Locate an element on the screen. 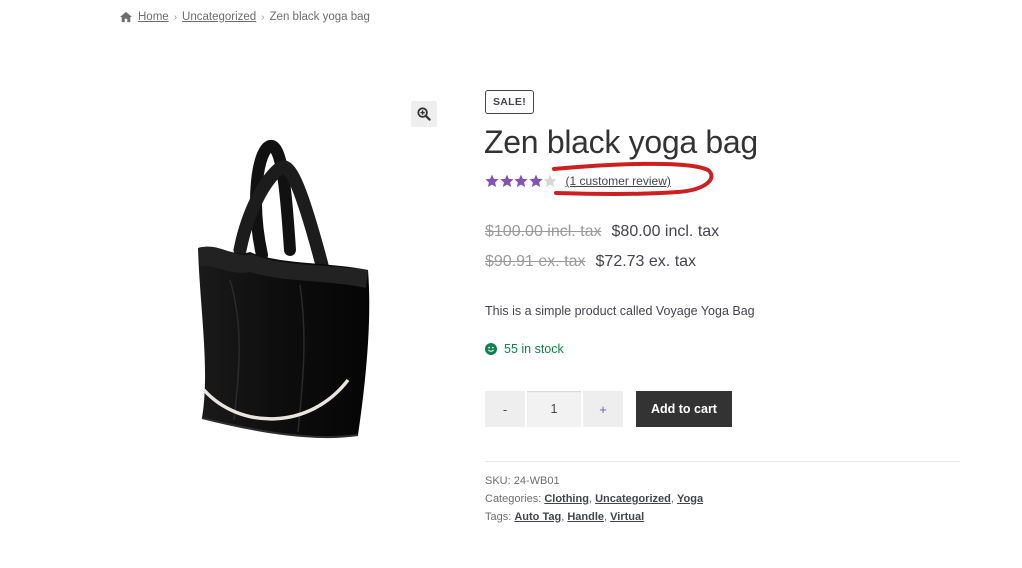  stock-label: 55 in stock is located at coordinates (534, 349).